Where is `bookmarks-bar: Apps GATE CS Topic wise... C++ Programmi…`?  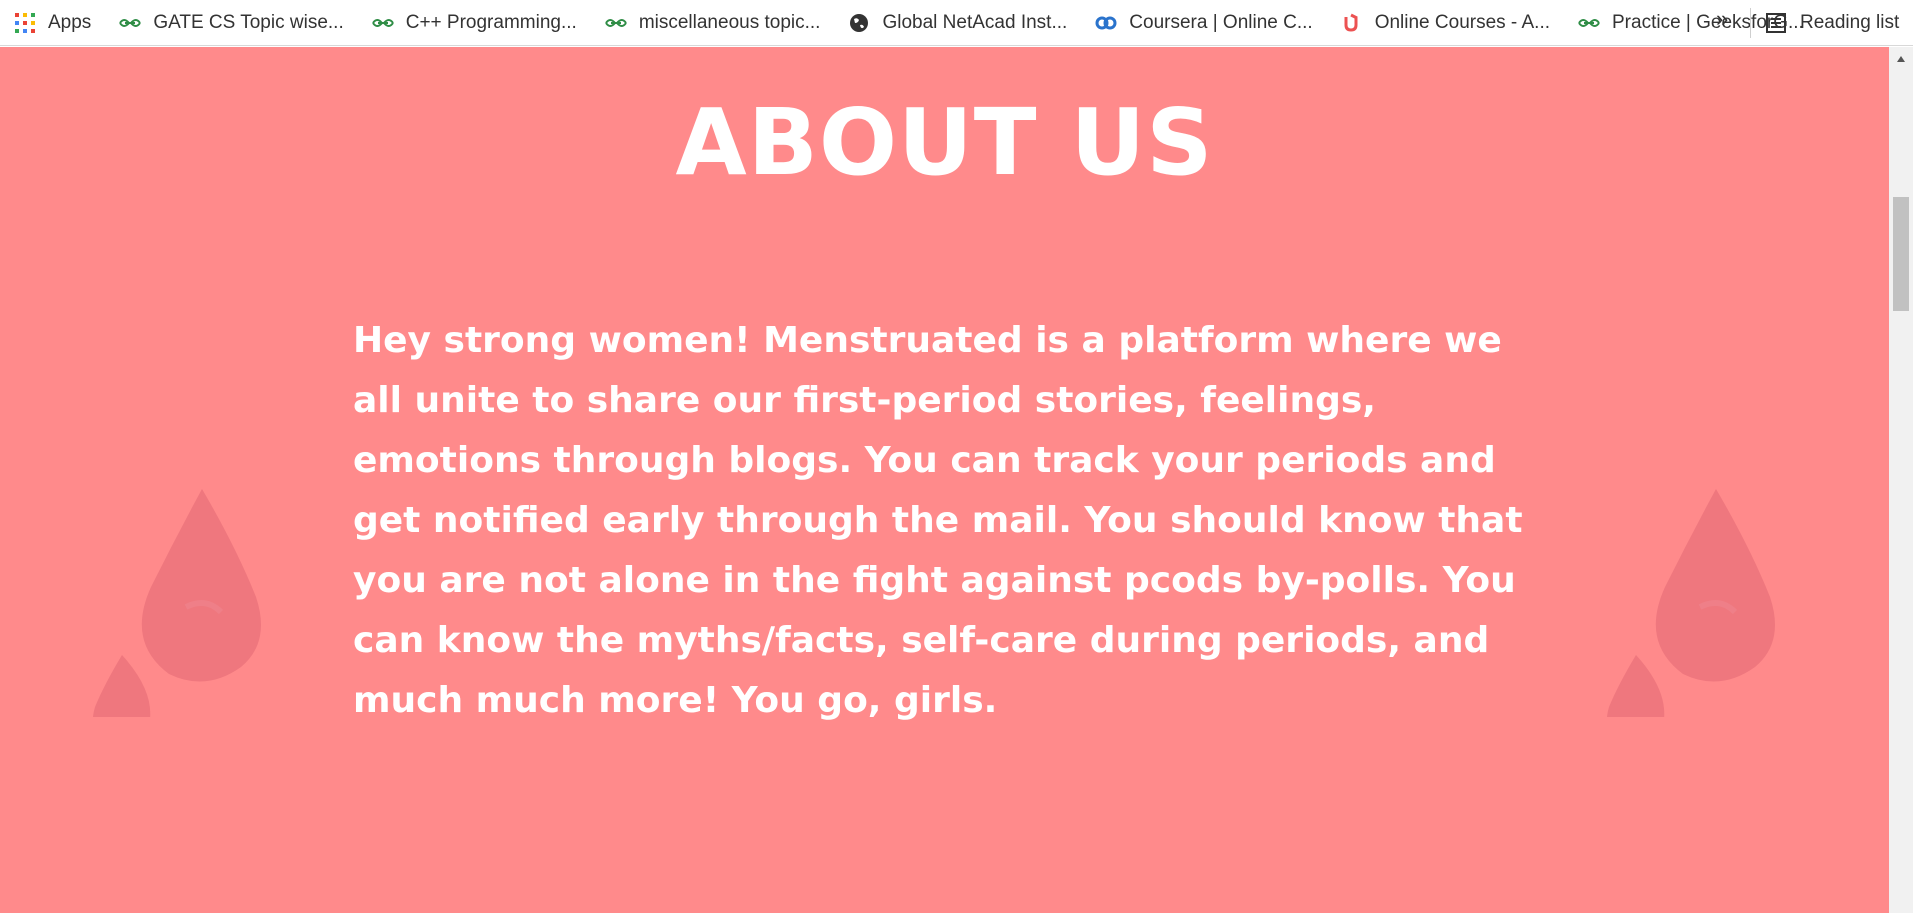 bookmarks-bar: Apps GATE CS Topic wise... C++ Programmi… is located at coordinates (956, 23).